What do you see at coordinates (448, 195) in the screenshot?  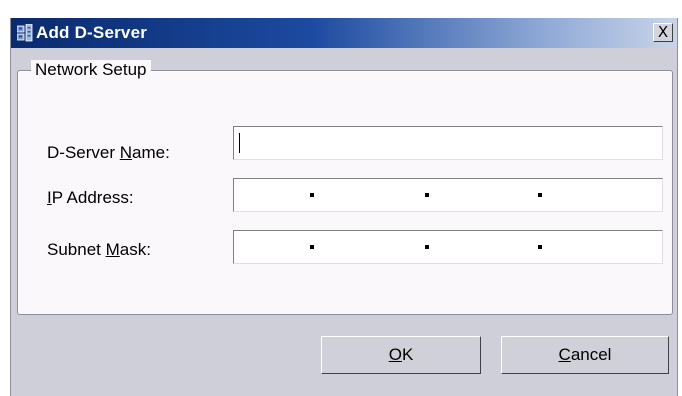 I see `ip-address-field` at bounding box center [448, 195].